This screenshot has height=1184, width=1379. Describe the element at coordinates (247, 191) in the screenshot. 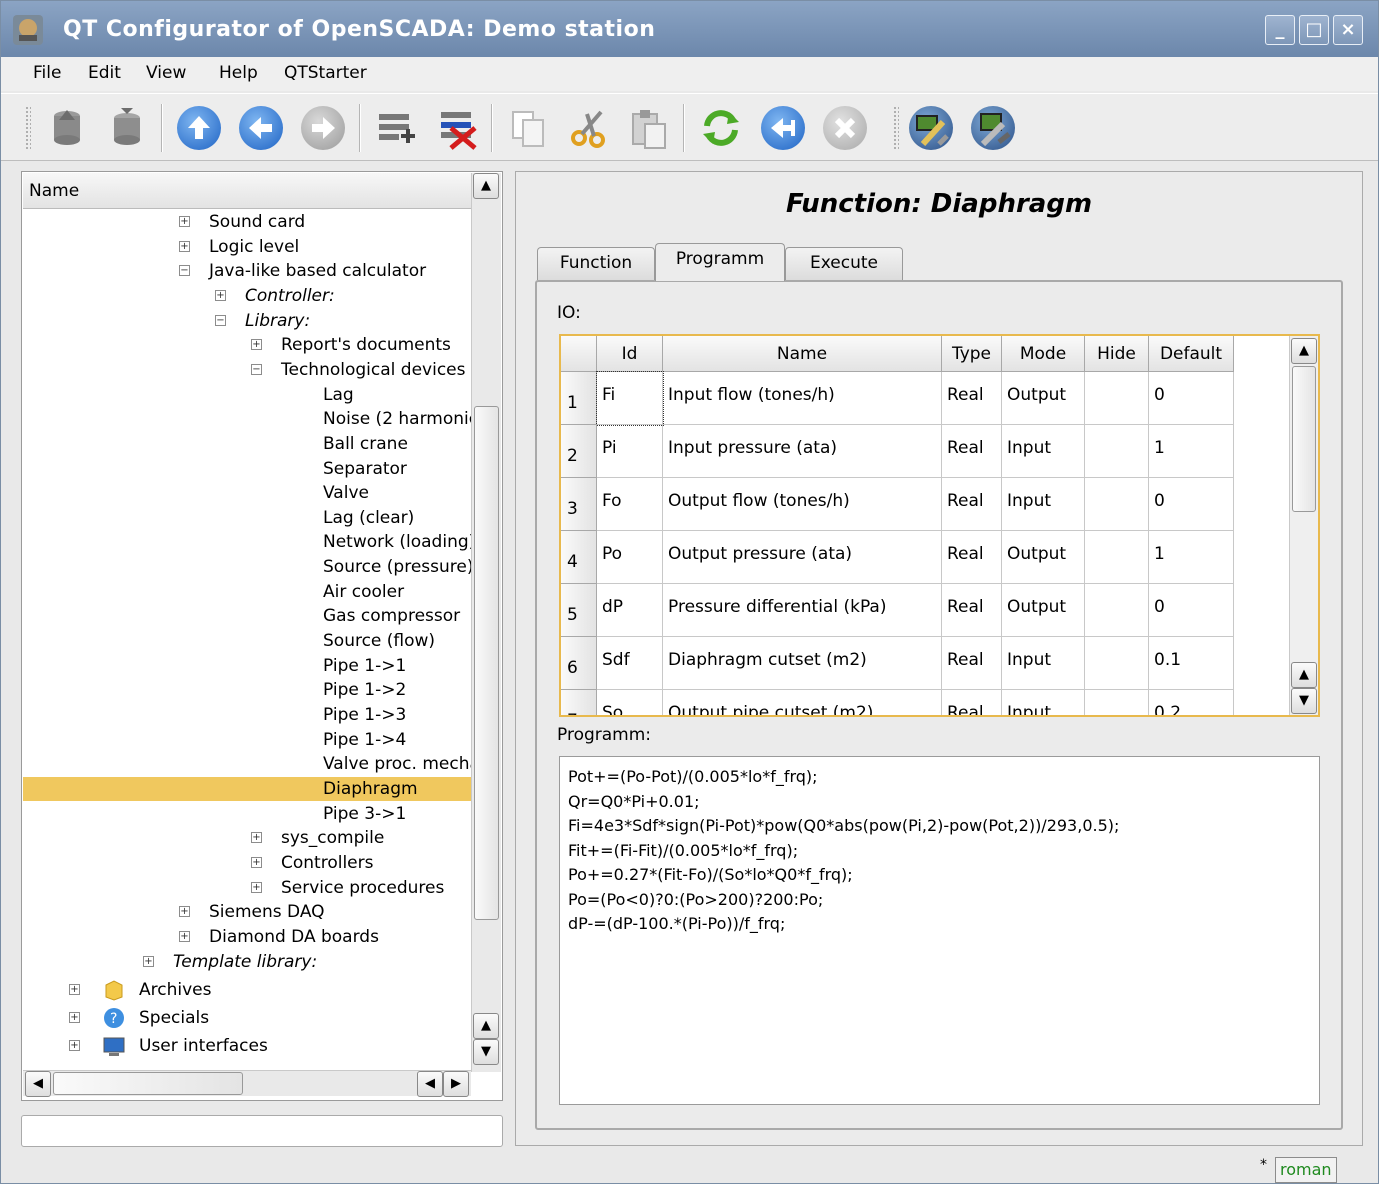

I see `tree-header: Name` at that location.